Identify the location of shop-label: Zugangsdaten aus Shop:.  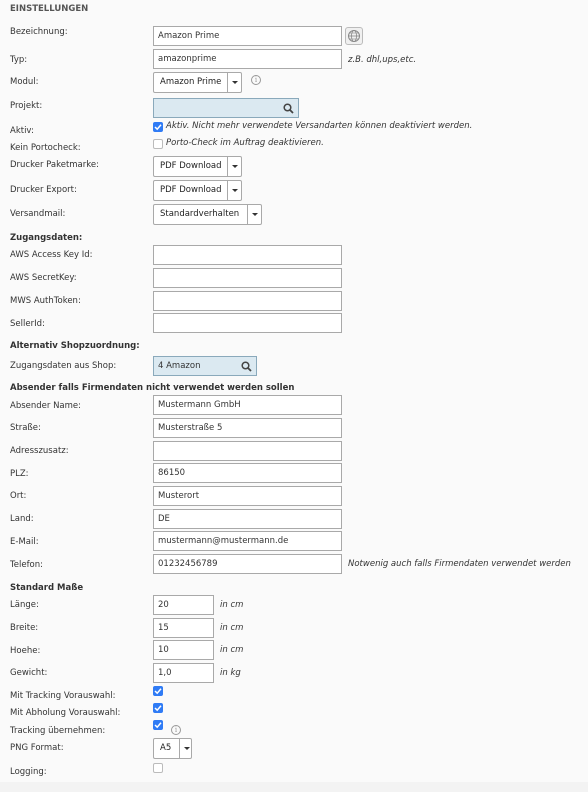
(63, 366).